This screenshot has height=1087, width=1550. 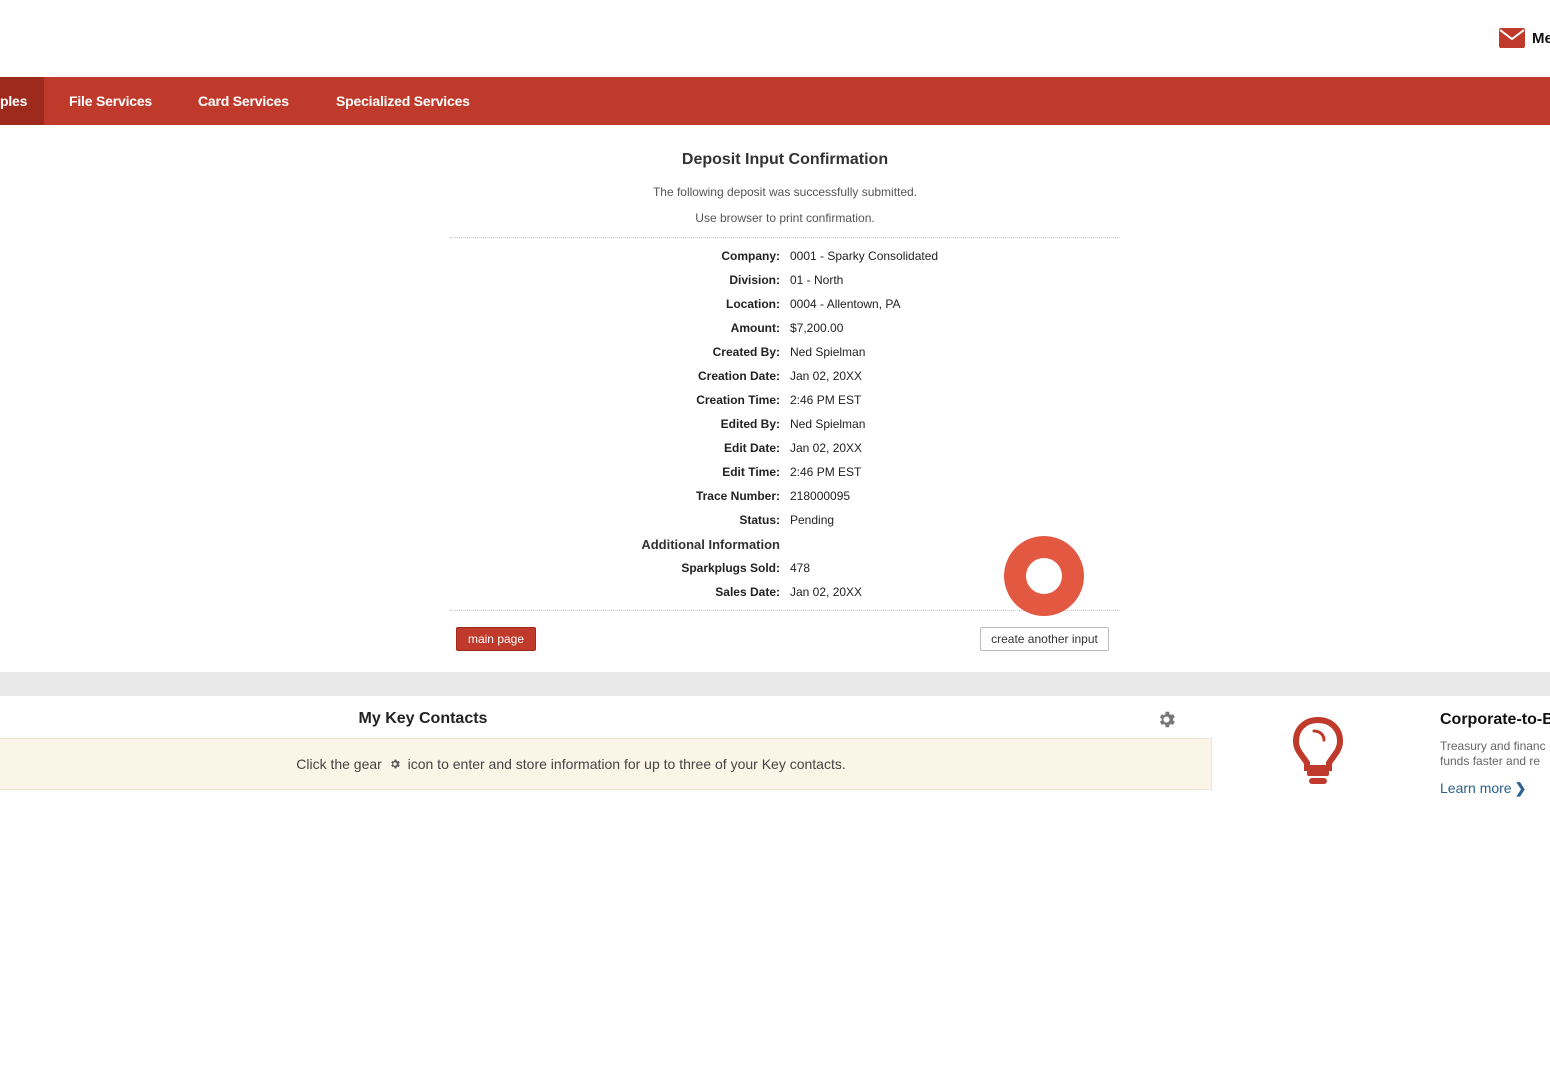 What do you see at coordinates (800, 568) in the screenshot?
I see `field-value: 478` at bounding box center [800, 568].